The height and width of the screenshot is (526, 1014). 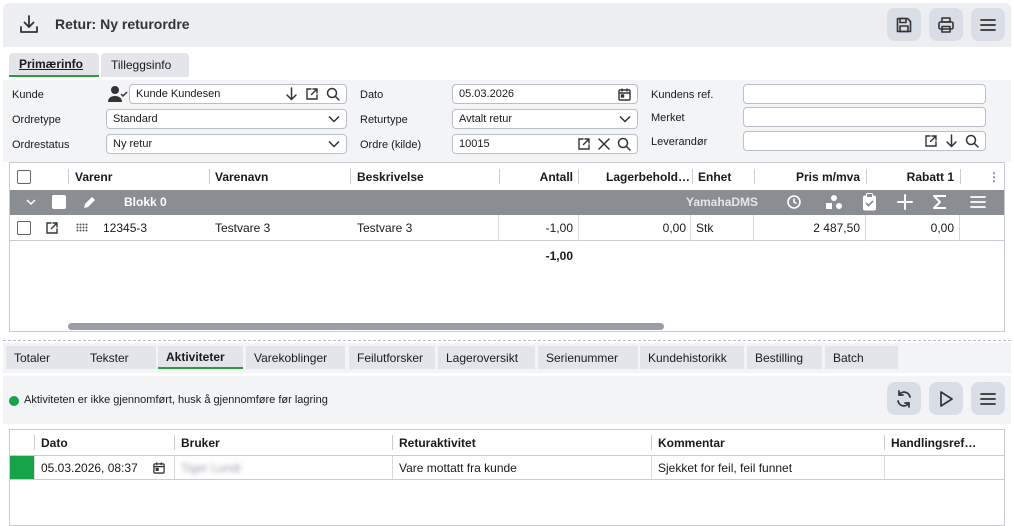 I want to click on history-icon, so click(x=794, y=202).